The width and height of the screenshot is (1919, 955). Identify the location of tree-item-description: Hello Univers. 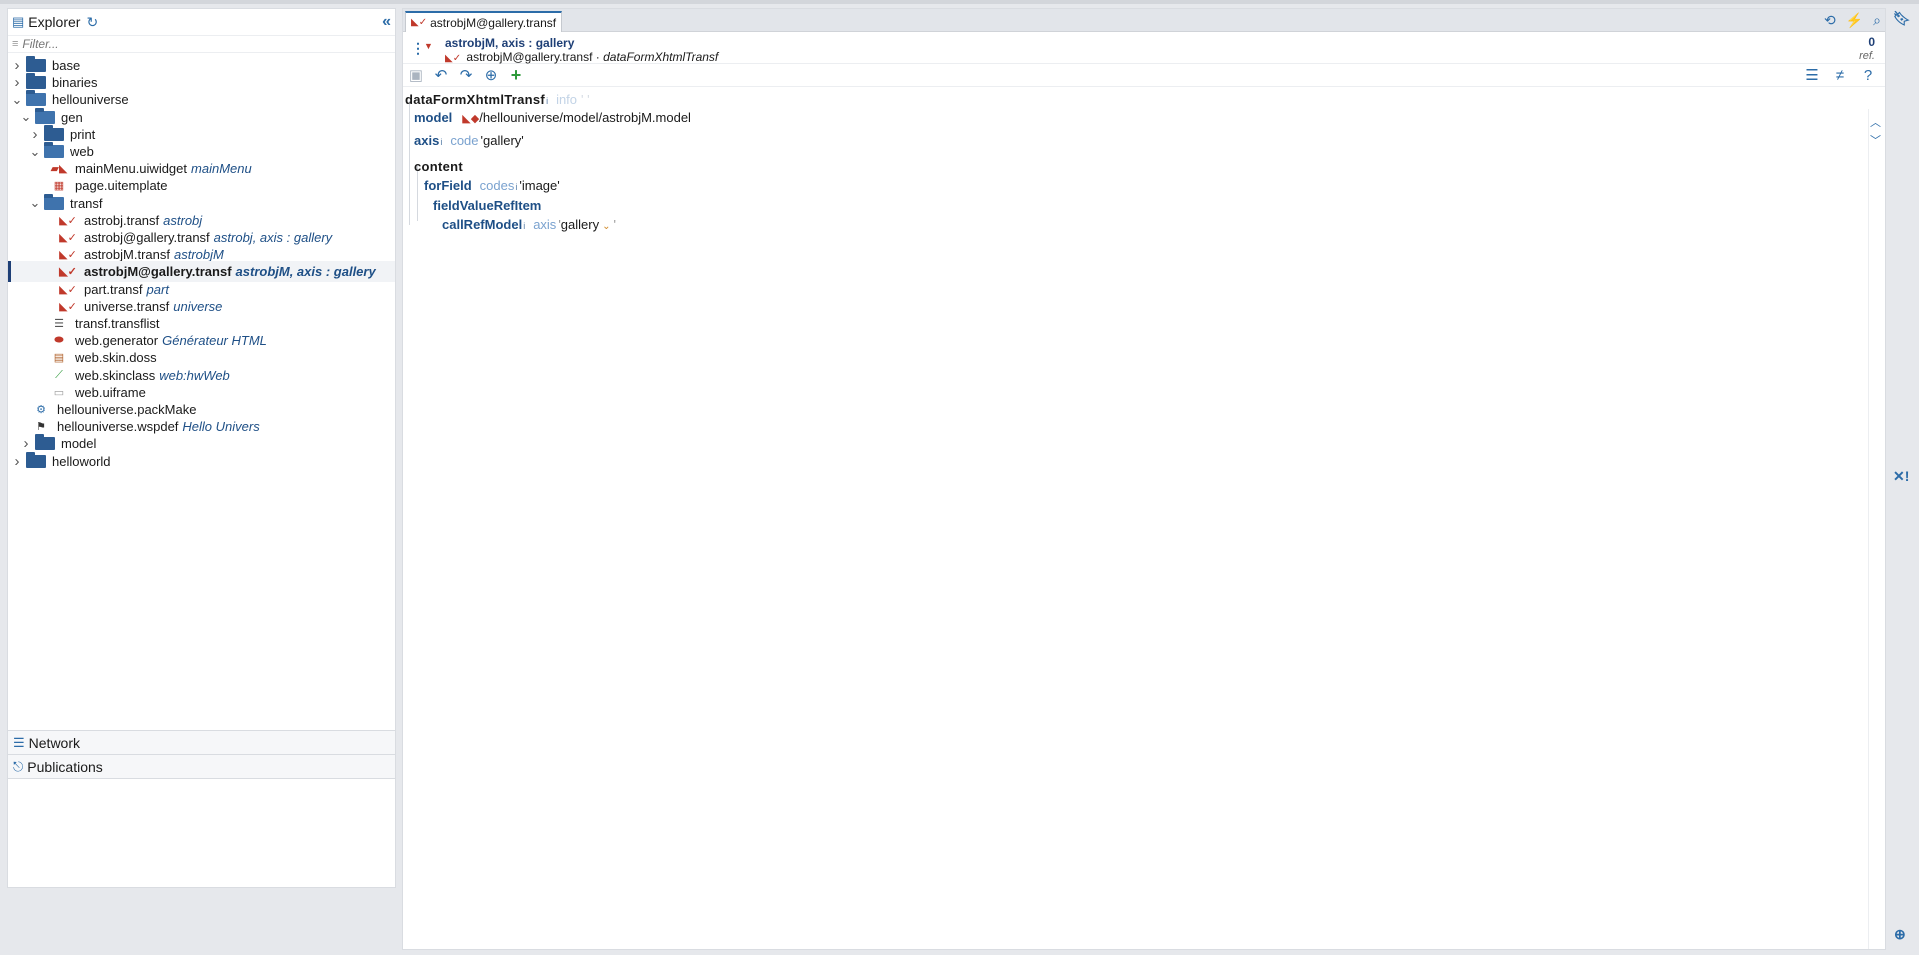
(221, 427).